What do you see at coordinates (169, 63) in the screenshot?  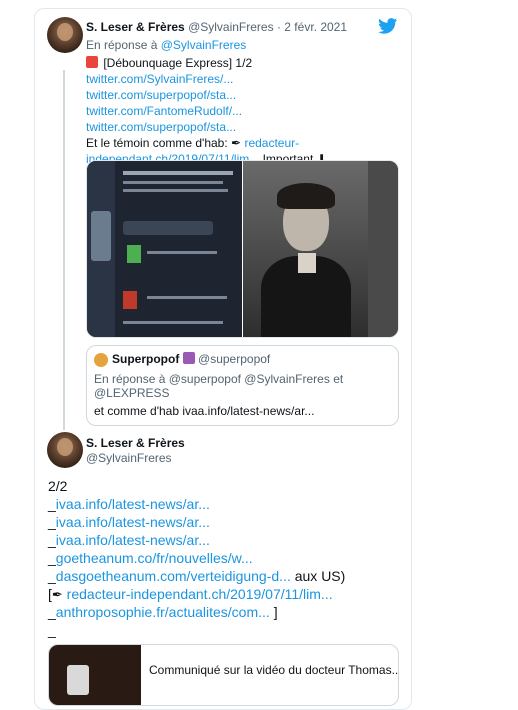 I see `tweet1-title: [Débounquage Express] 1/2` at bounding box center [169, 63].